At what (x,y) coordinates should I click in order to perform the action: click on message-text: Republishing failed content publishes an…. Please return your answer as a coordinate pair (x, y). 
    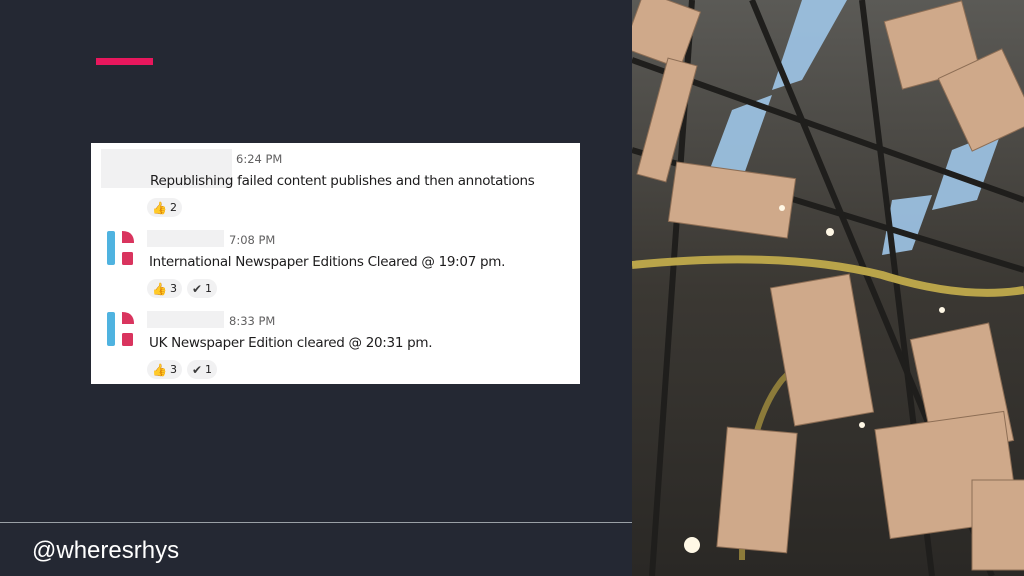
    Looking at the image, I should click on (342, 181).